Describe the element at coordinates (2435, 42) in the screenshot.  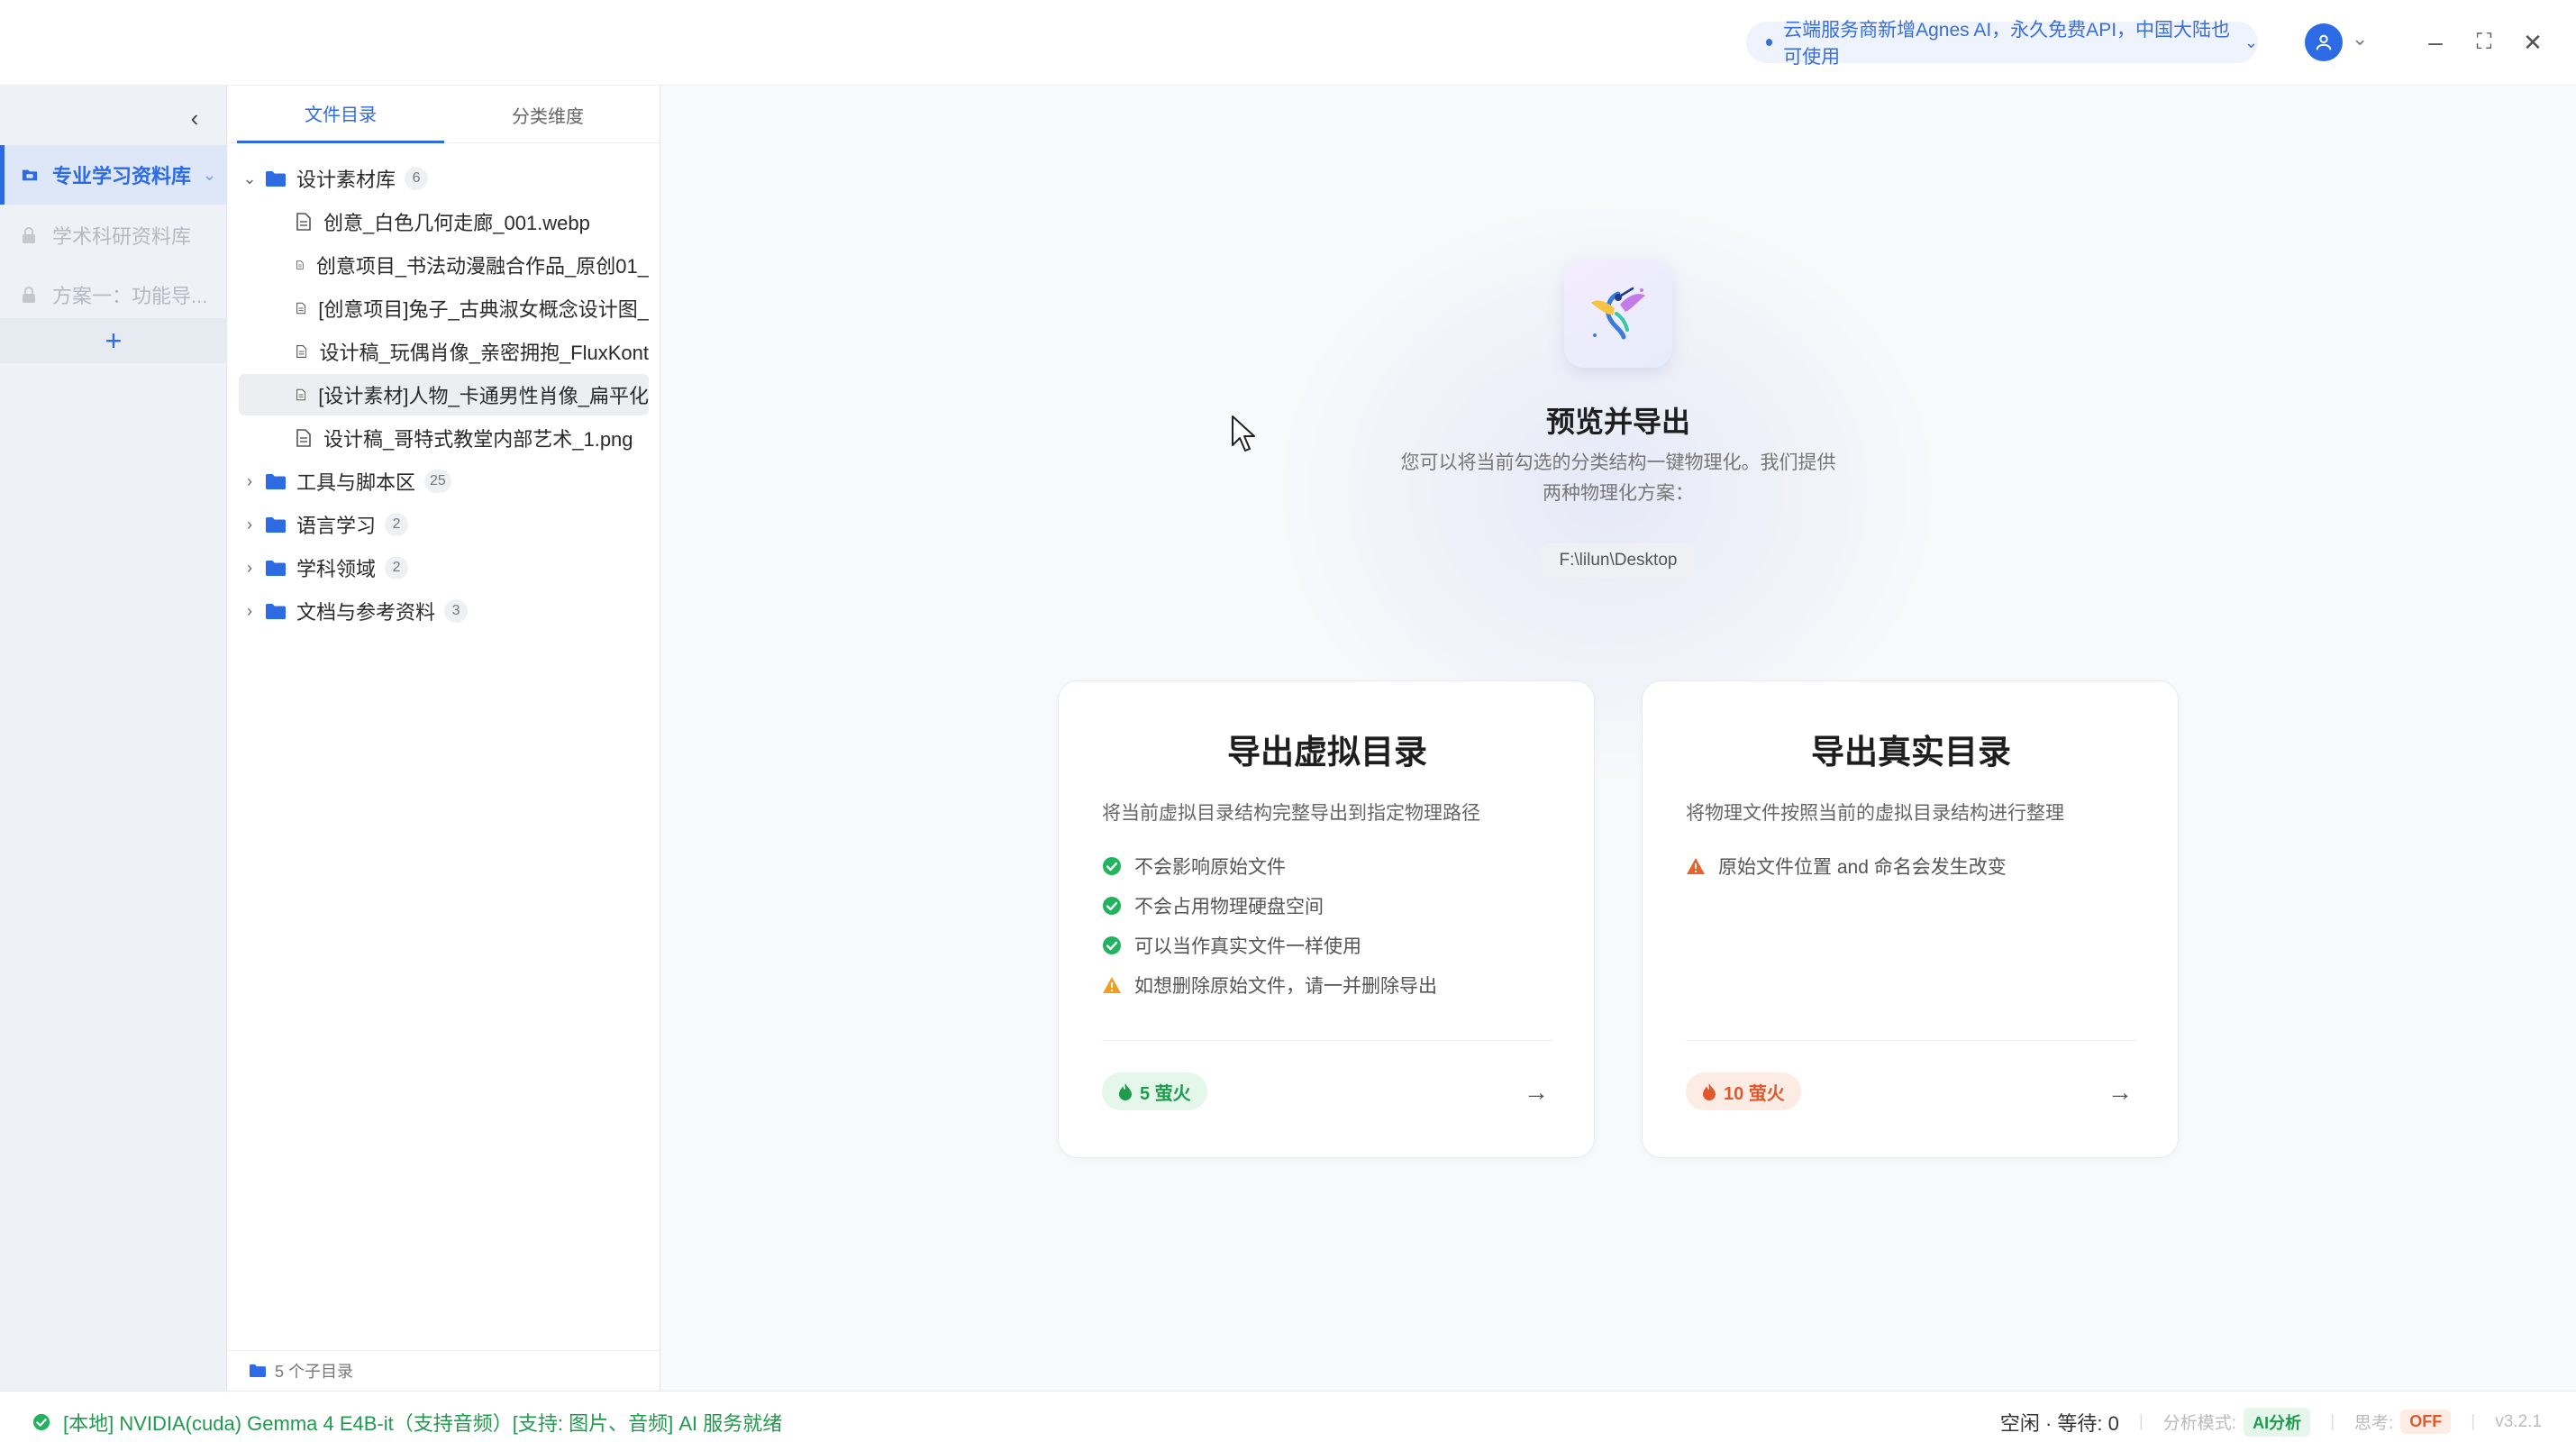
I see `minimize-button: –` at that location.